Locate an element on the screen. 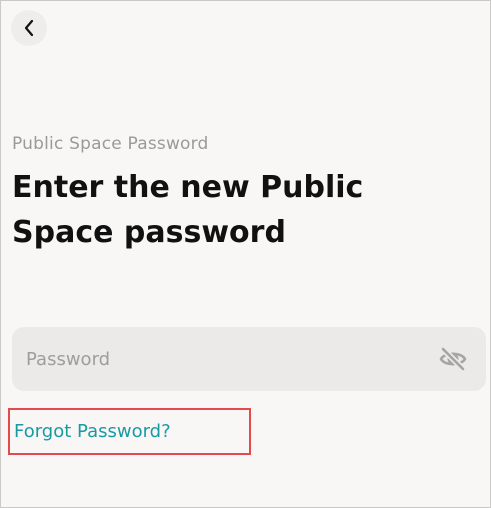  forgot-password-highlight: Forgot Password? is located at coordinates (129, 431).